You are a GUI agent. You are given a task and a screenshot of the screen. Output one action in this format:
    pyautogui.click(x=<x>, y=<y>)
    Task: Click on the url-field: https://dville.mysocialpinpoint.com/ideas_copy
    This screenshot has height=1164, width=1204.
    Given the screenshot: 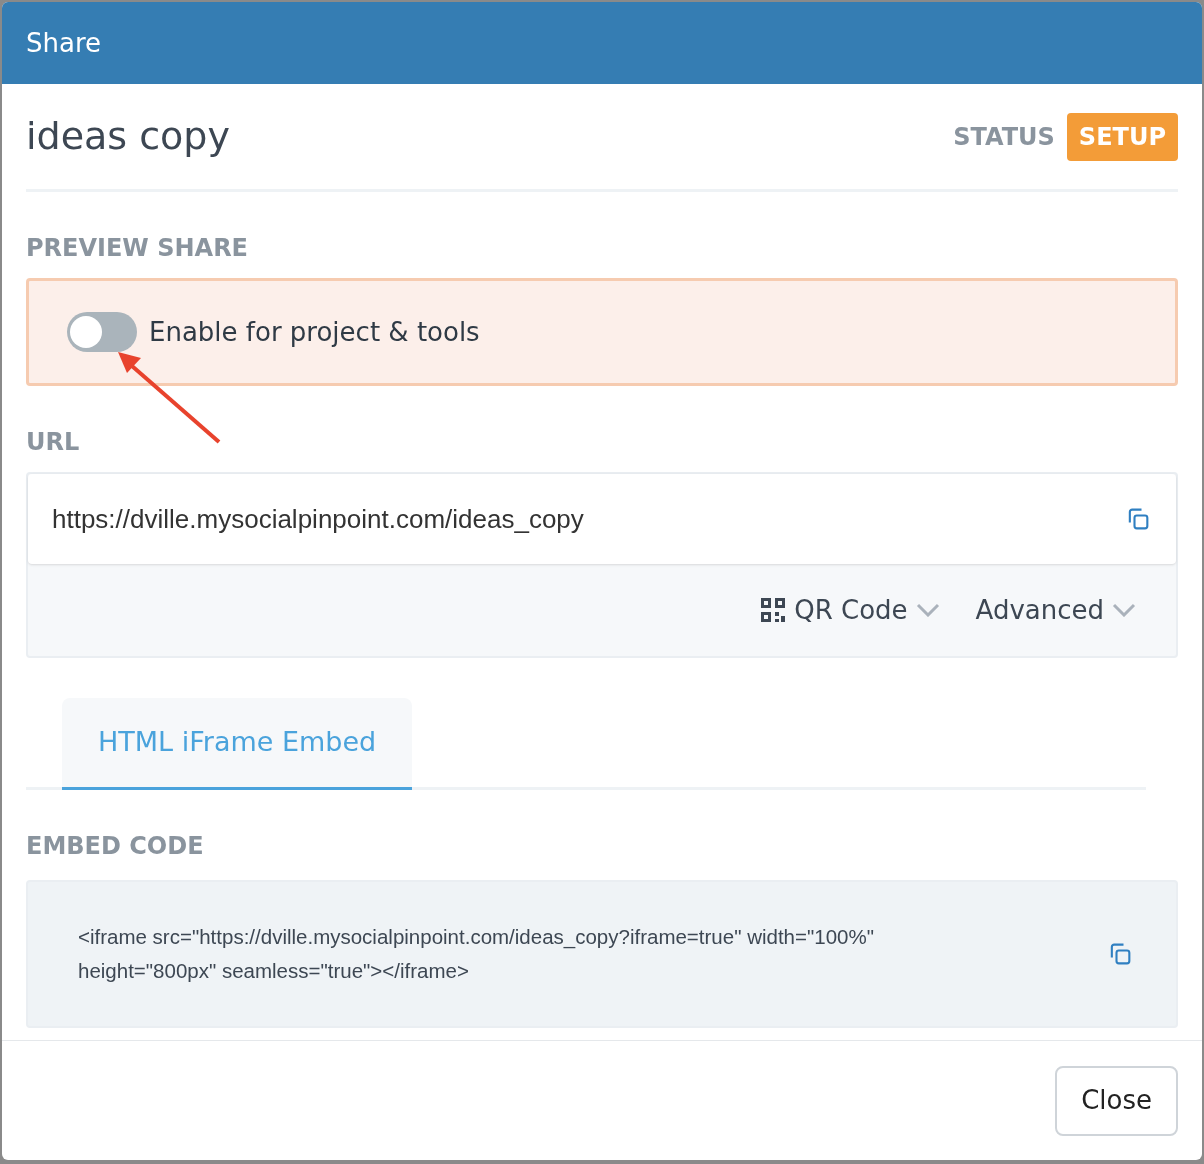 What is the action you would take?
    pyautogui.click(x=602, y=519)
    